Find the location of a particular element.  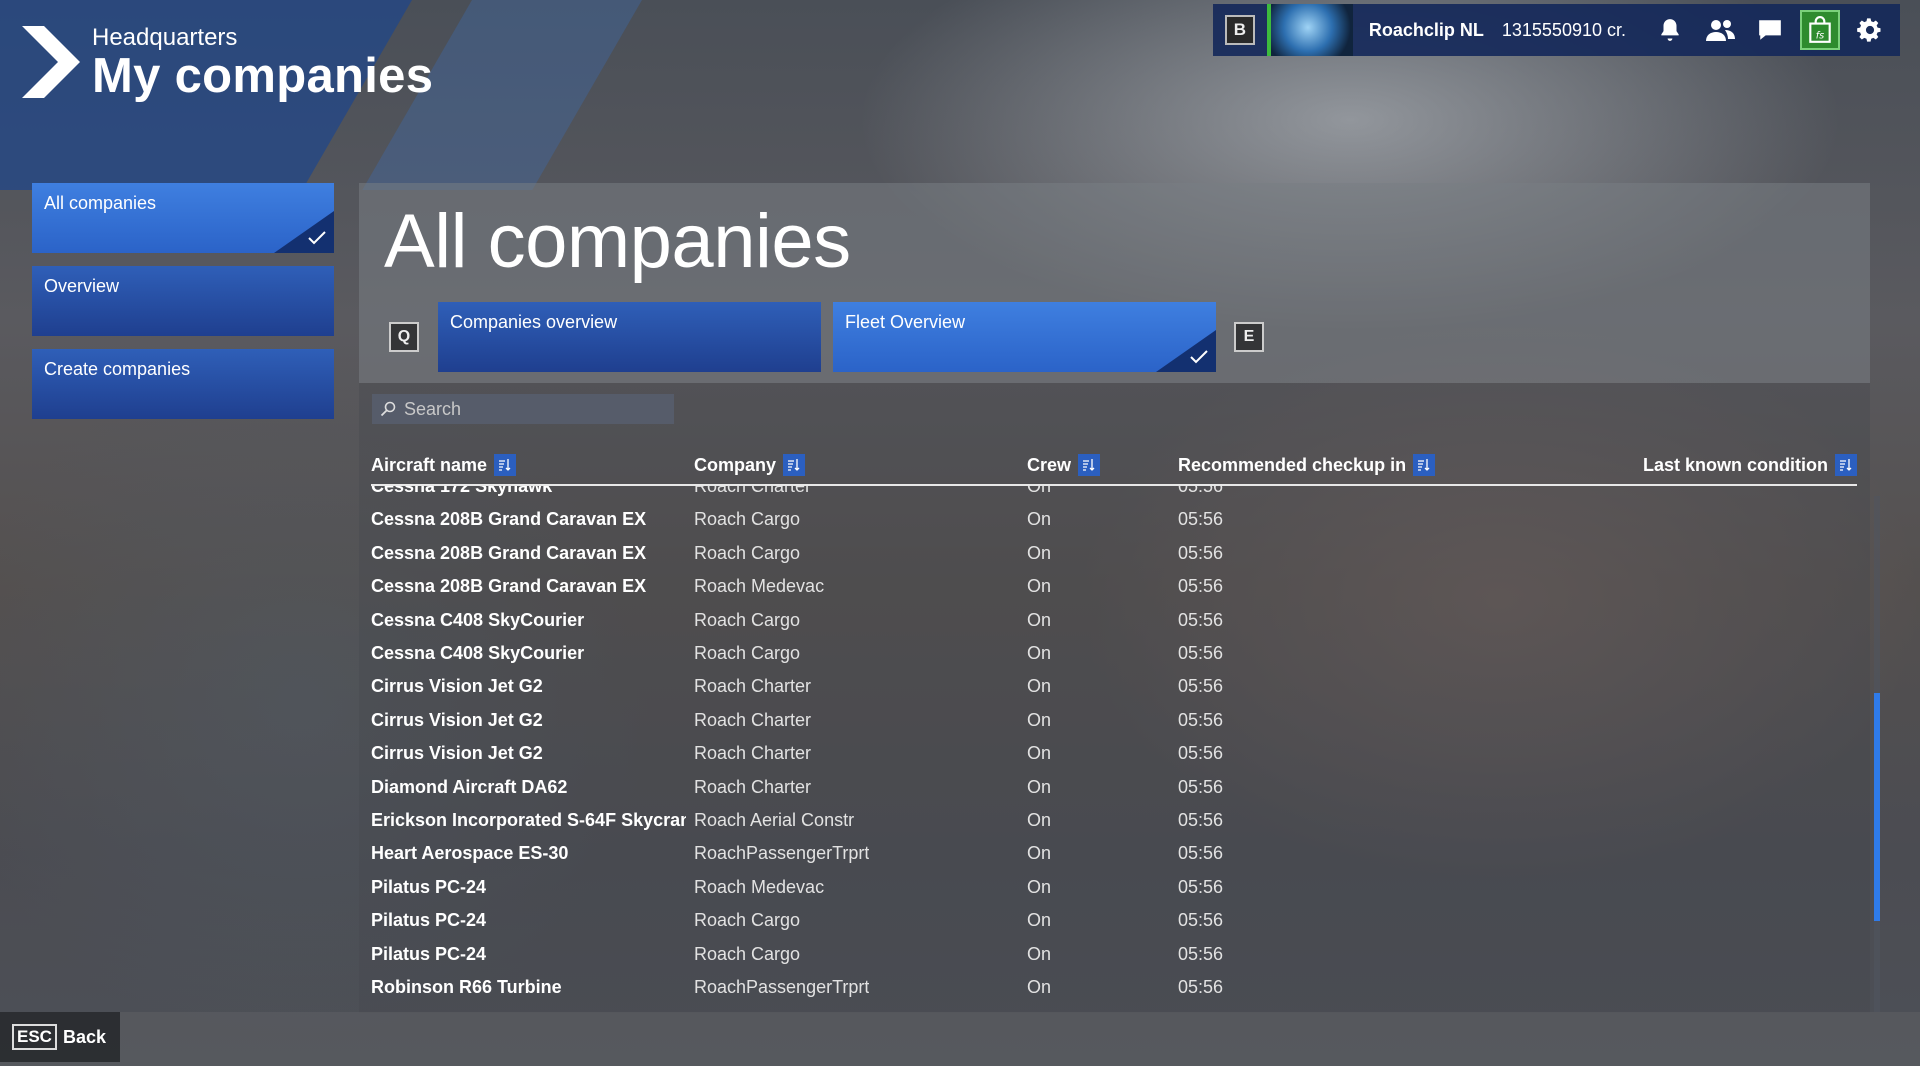

column-header-last-known-condition: Last known condition is located at coordinates (1750, 465).